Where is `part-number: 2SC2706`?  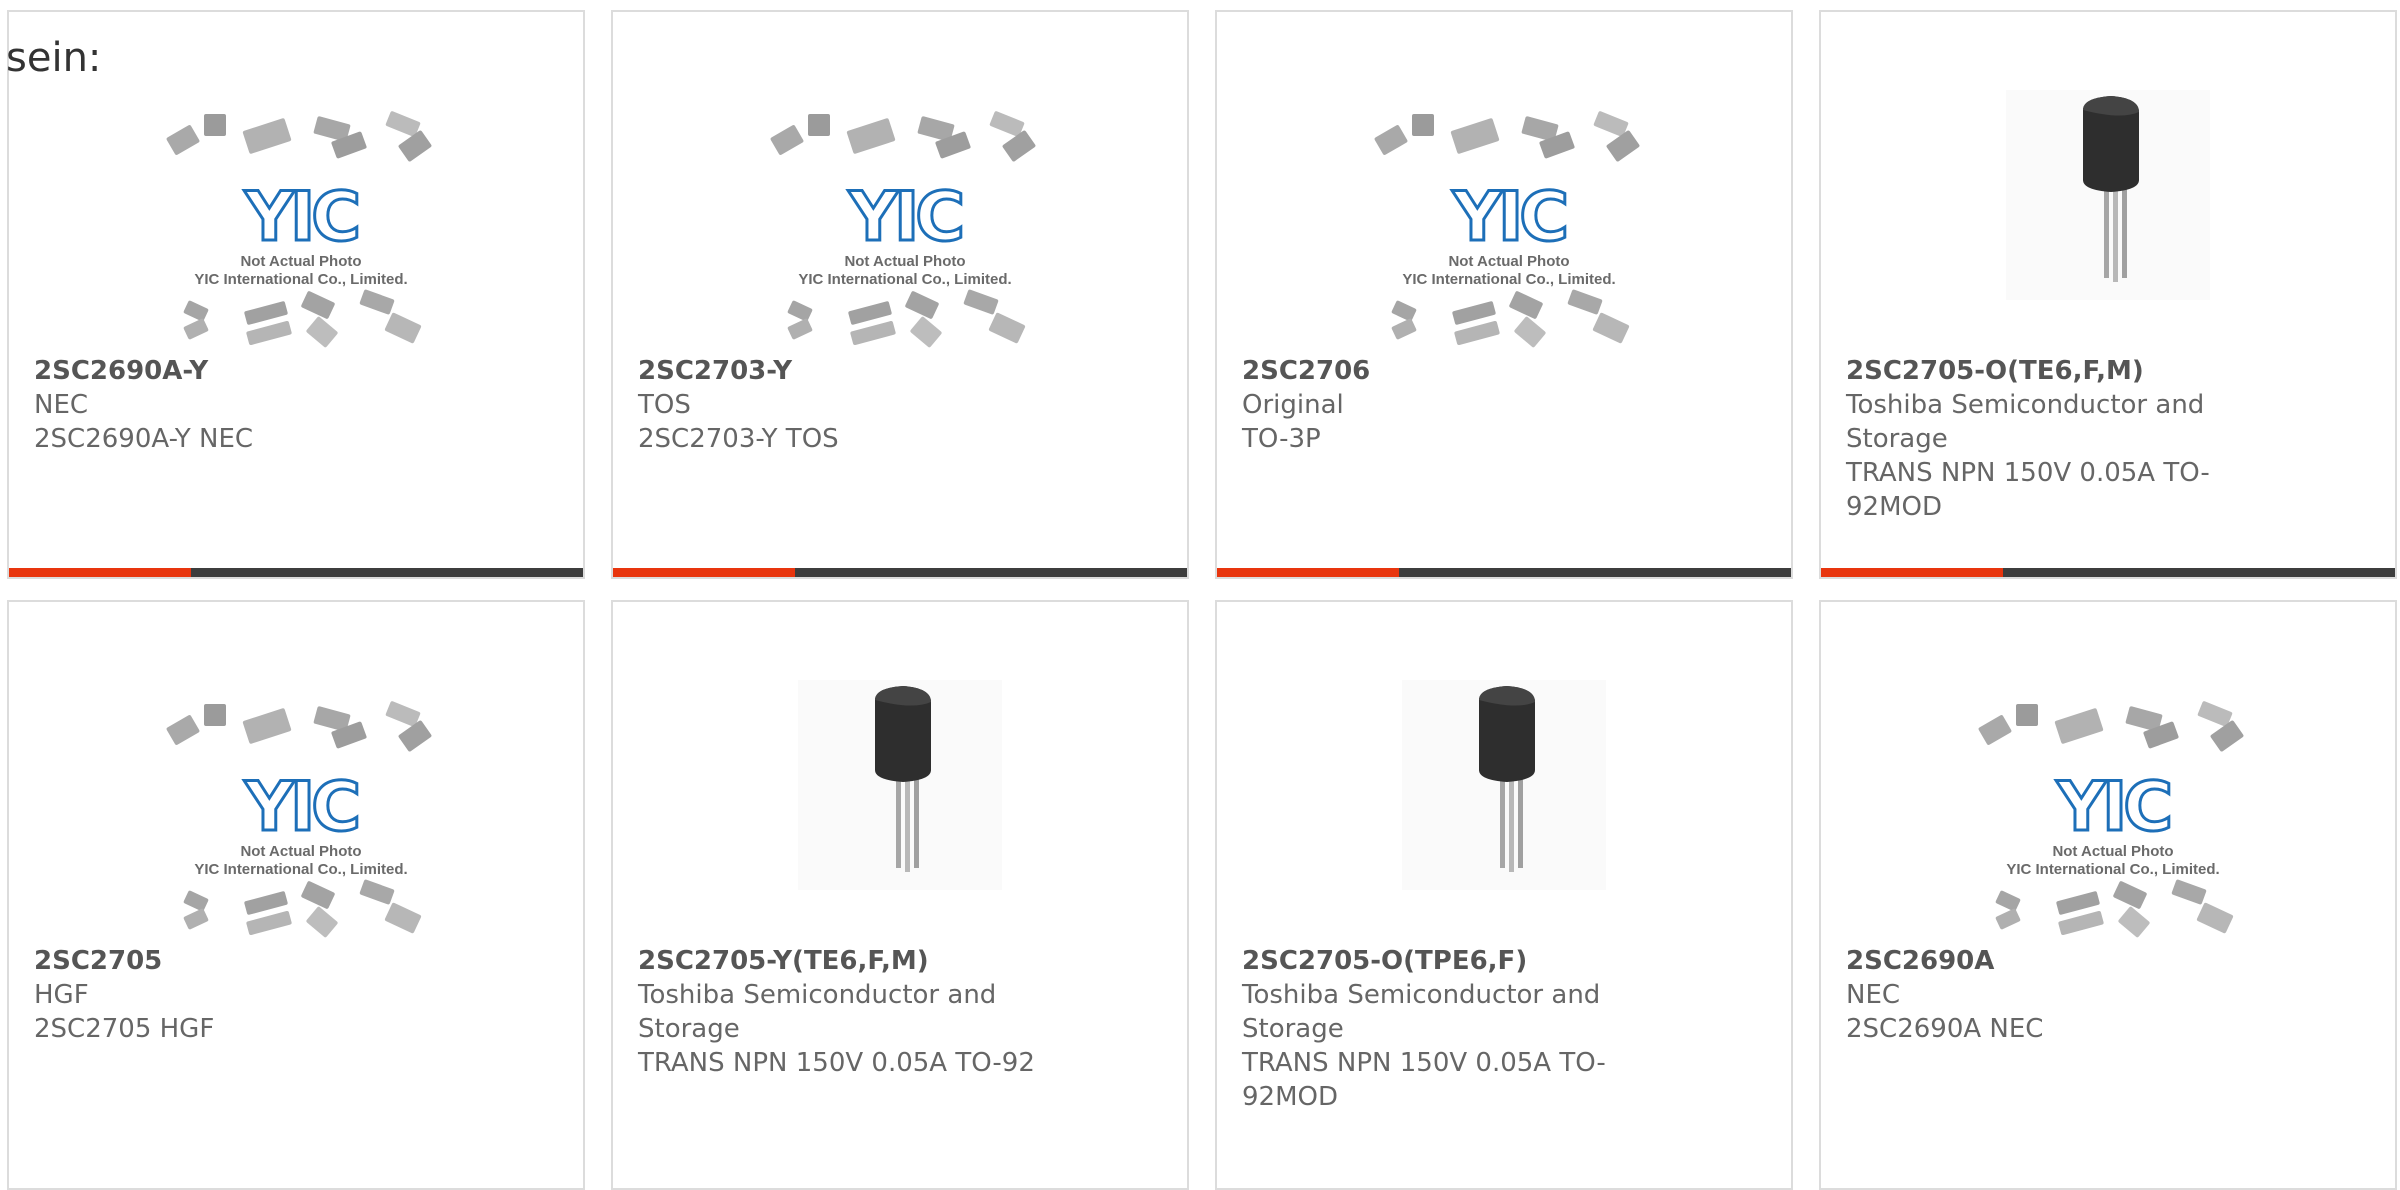 part-number: 2SC2706 is located at coordinates (1442, 371).